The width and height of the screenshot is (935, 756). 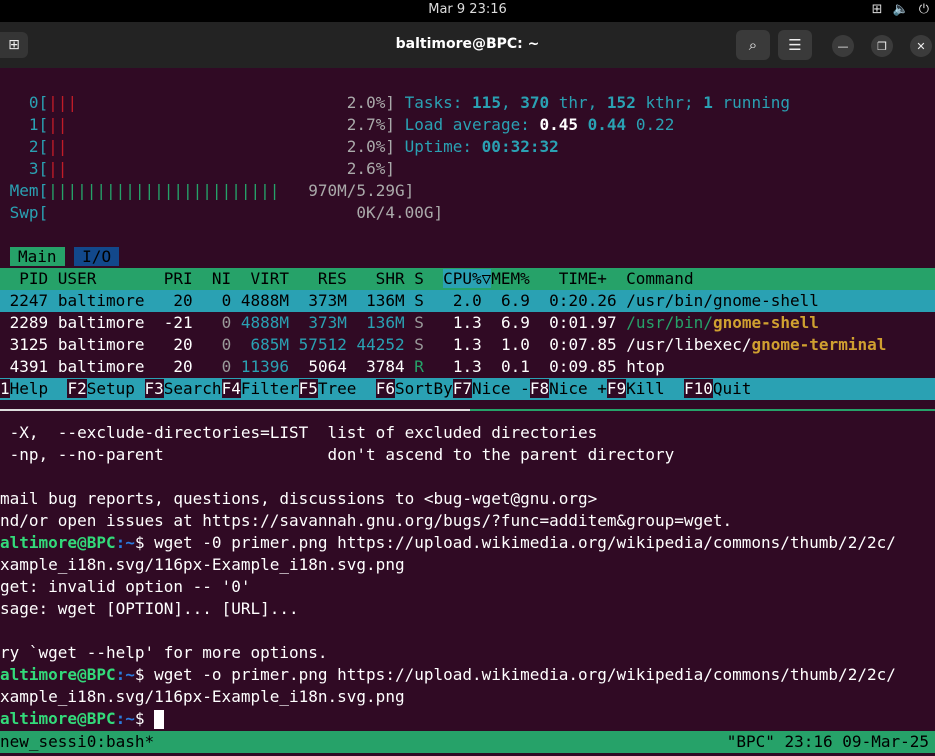 What do you see at coordinates (827, 741) in the screenshot?
I see `tmux-status-right: "BPC" 23:16 09-Mar-25` at bounding box center [827, 741].